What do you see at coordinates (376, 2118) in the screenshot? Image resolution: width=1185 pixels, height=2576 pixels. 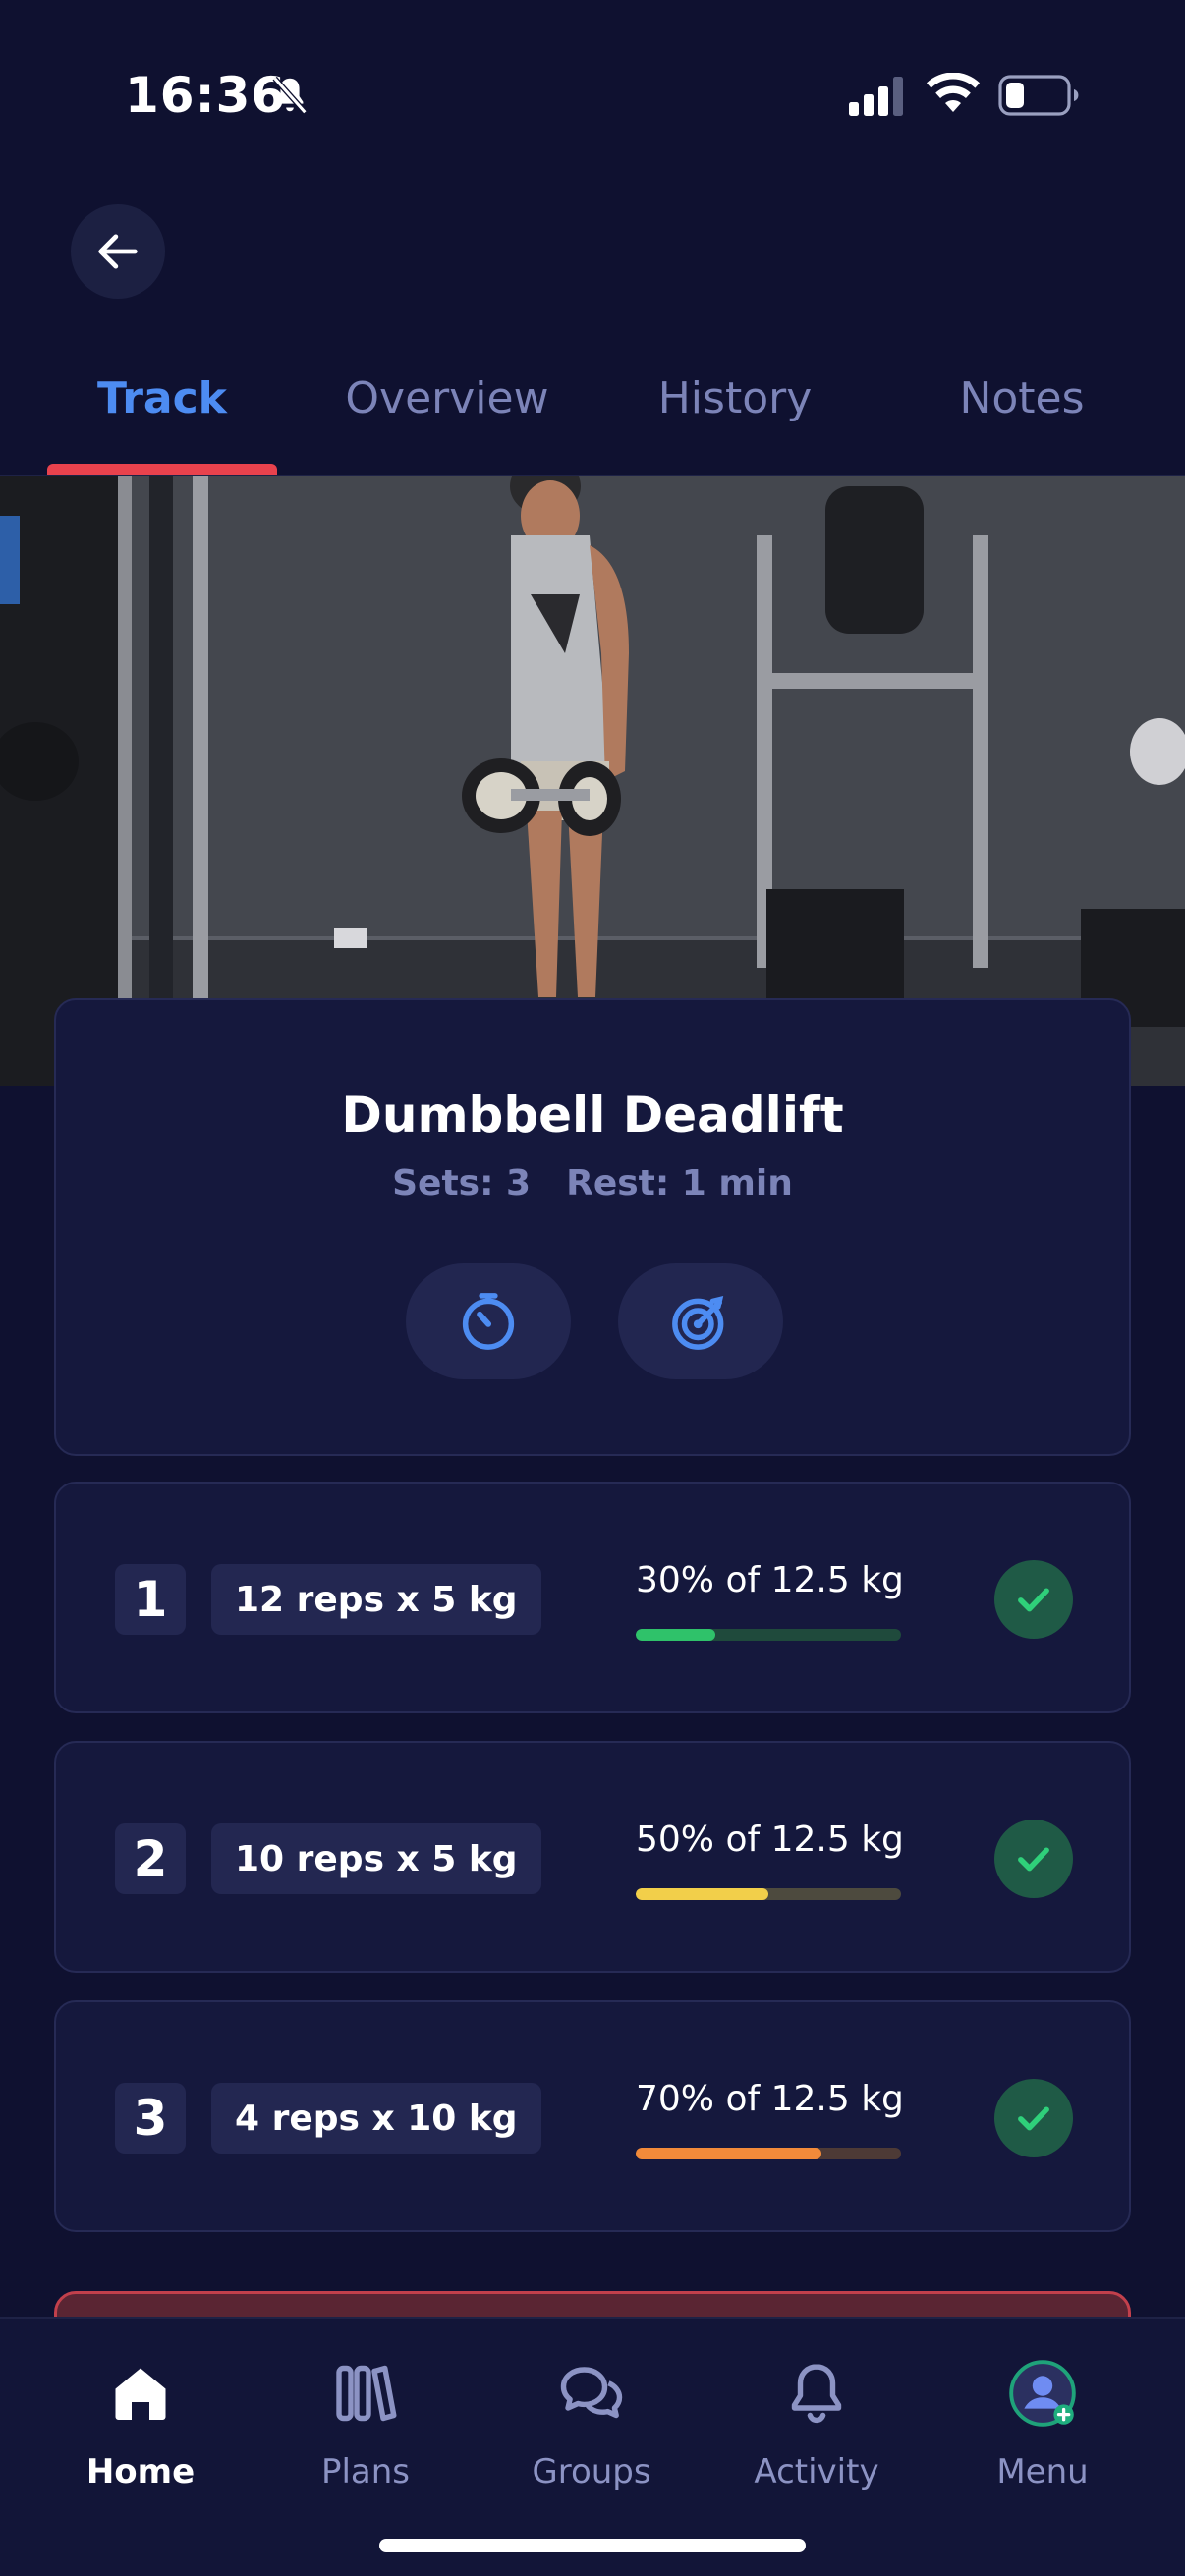 I see `set-reps-weight: 4 reps x 10 kg` at bounding box center [376, 2118].